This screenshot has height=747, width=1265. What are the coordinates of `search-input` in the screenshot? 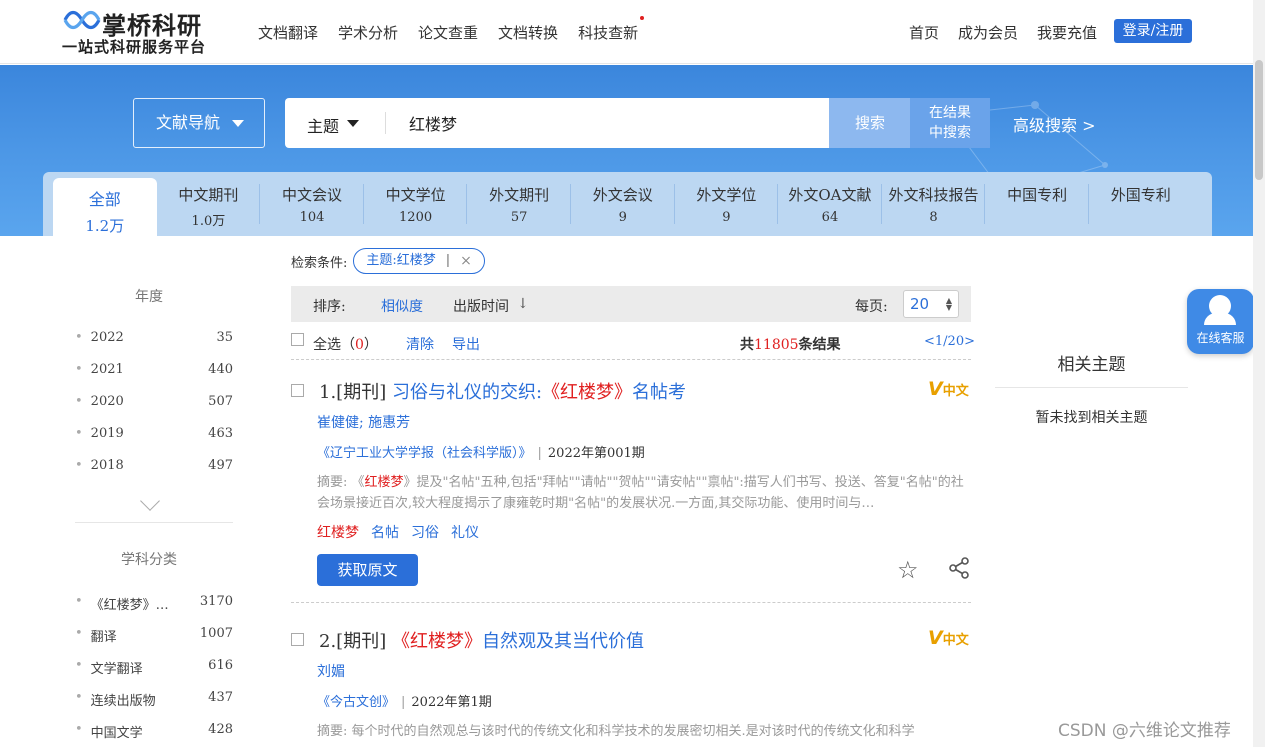 It's located at (605, 123).